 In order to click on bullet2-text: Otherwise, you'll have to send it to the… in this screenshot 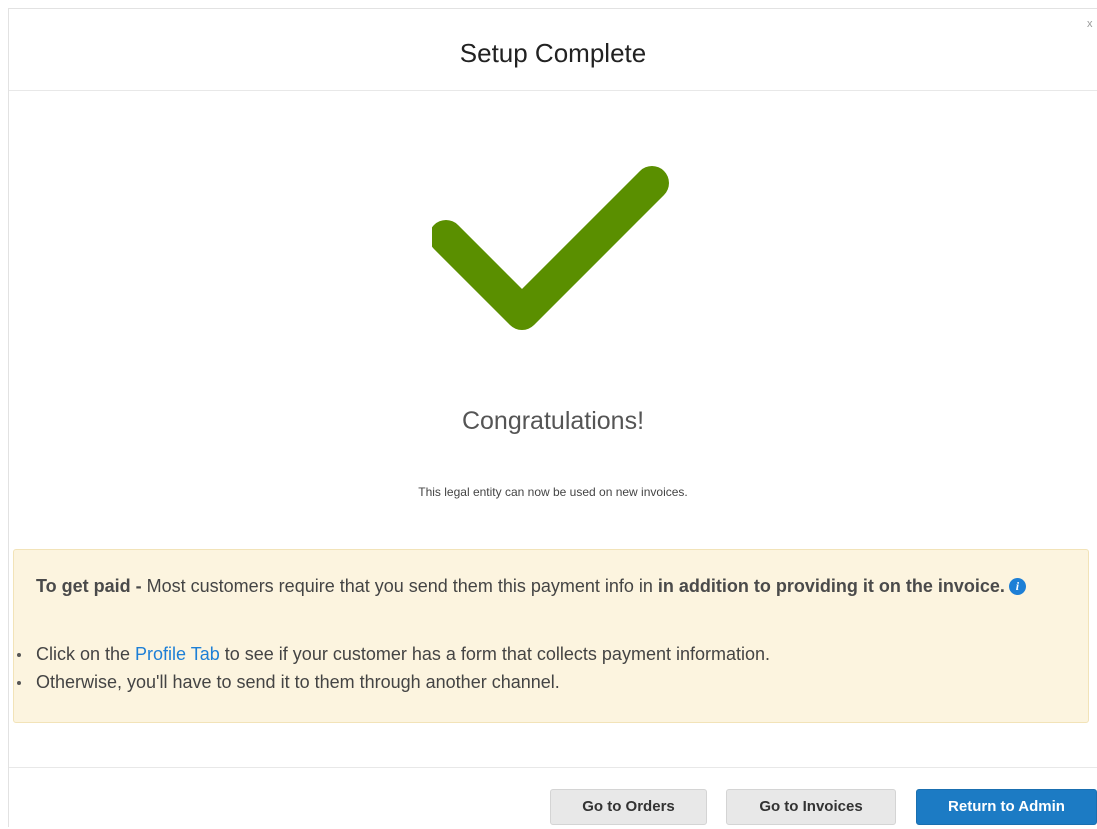, I will do `click(298, 682)`.